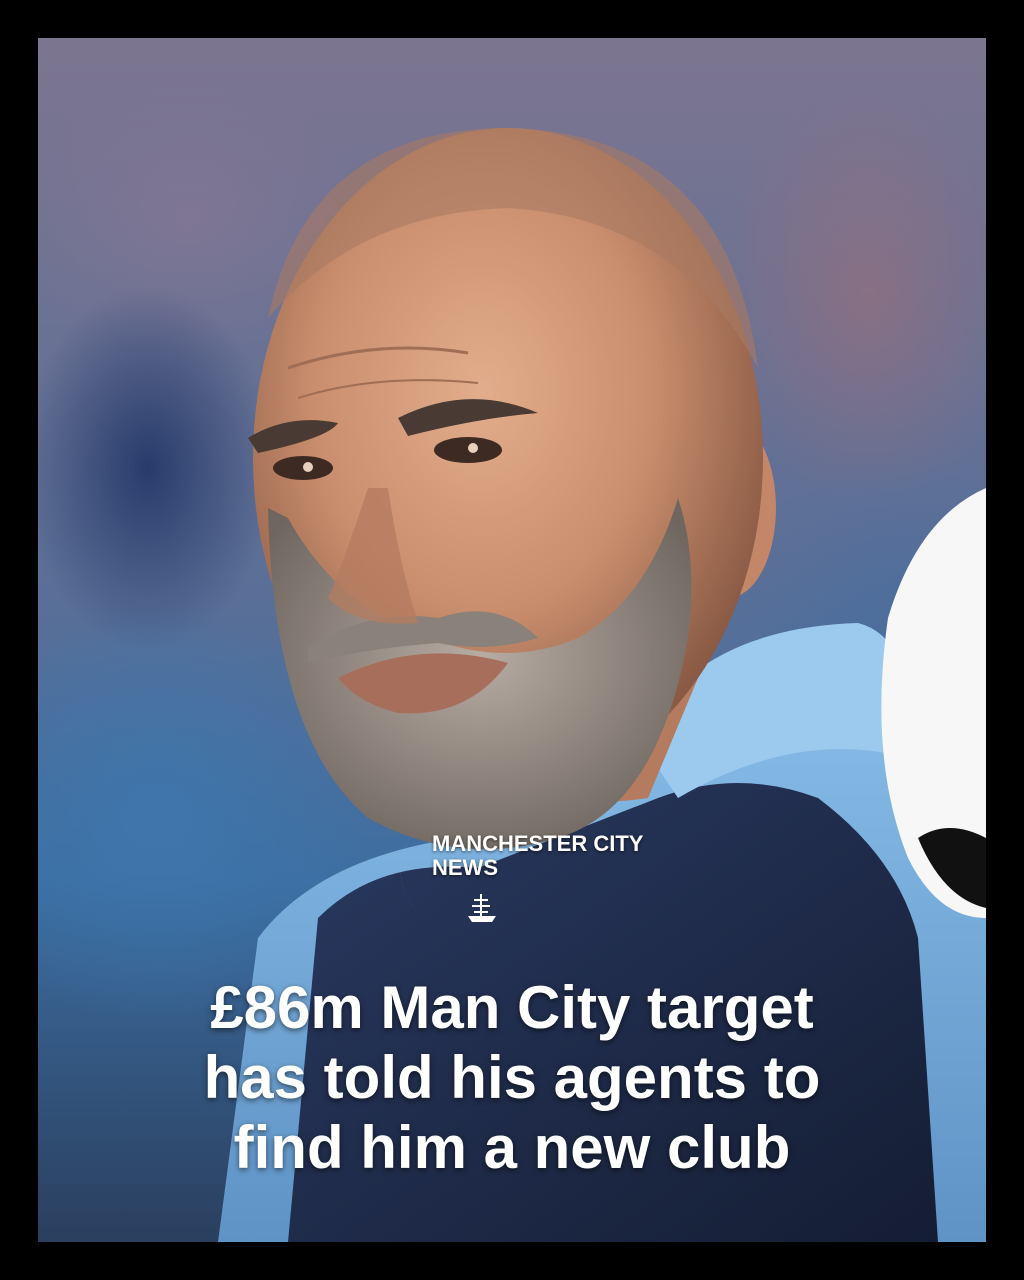 Image resolution: width=1024 pixels, height=1280 pixels. Describe the element at coordinates (538, 843) in the screenshot. I see `logo-title: MANCHESTER CITY` at that location.